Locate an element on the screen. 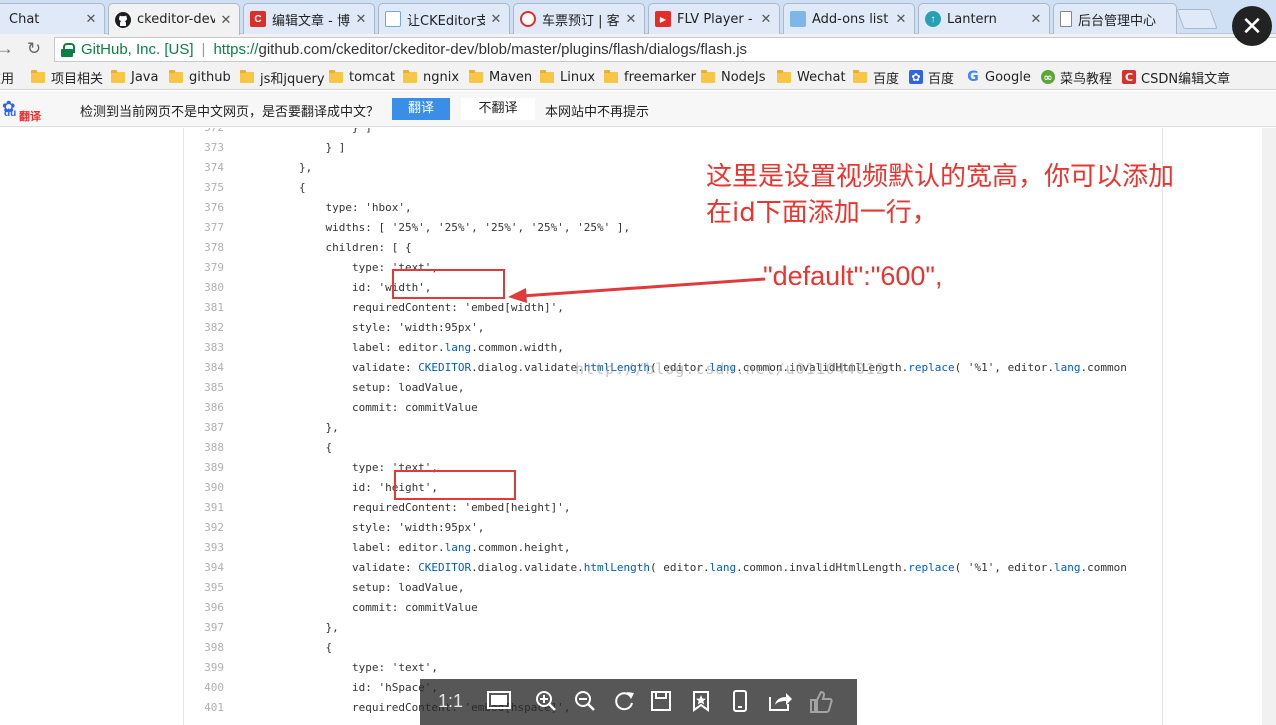  annotation-code-hint: "default":"600", is located at coordinates (853, 276).